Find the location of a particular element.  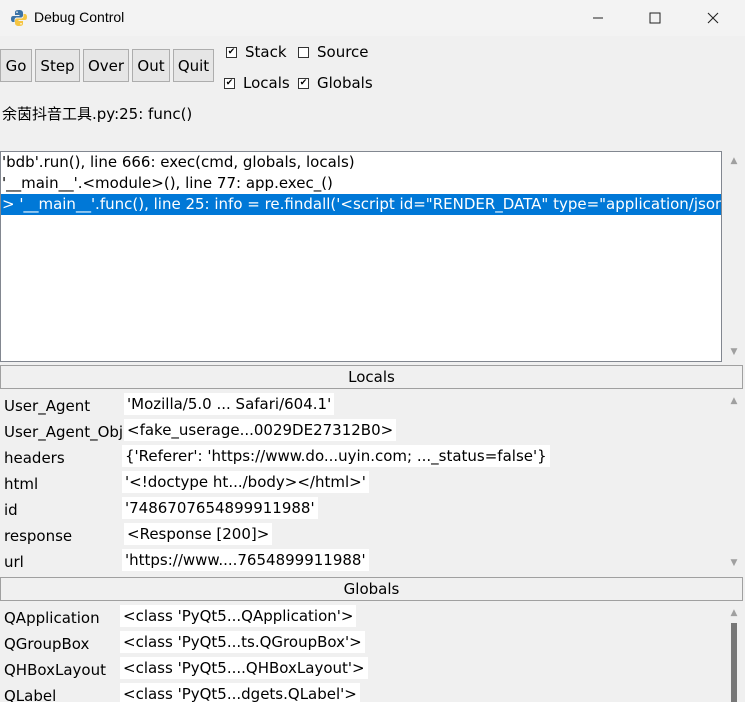

title-bar: Debug Control is located at coordinates (372, 18).